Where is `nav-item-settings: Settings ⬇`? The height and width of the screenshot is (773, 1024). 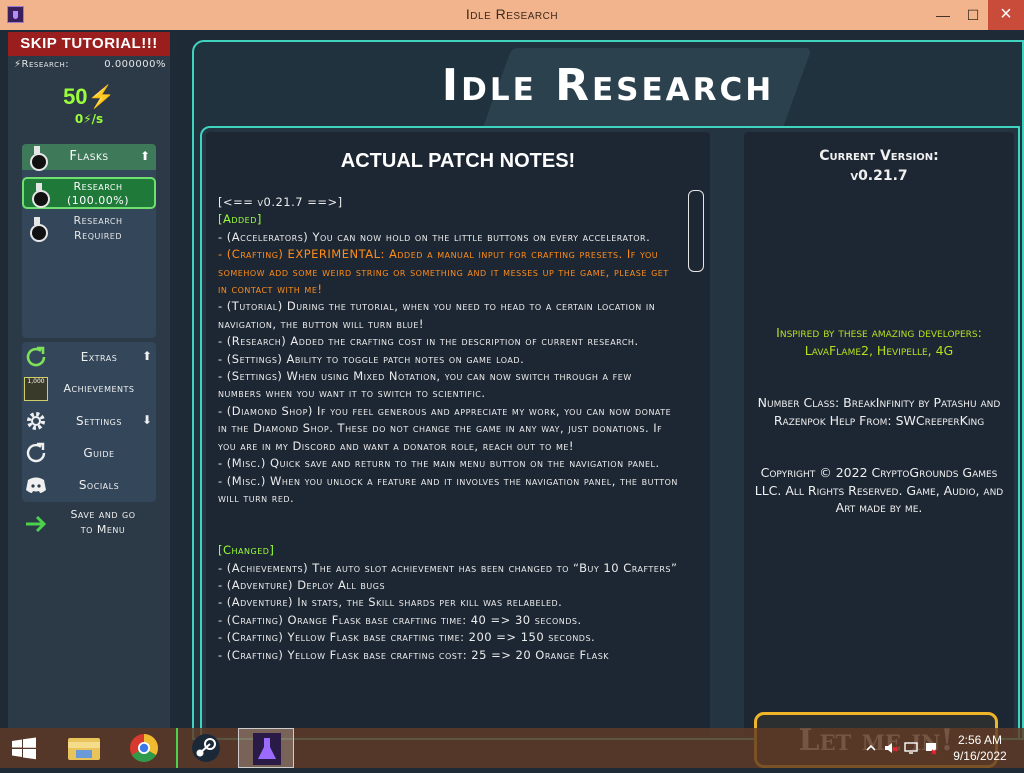 nav-item-settings: Settings ⬇ is located at coordinates (89, 421).